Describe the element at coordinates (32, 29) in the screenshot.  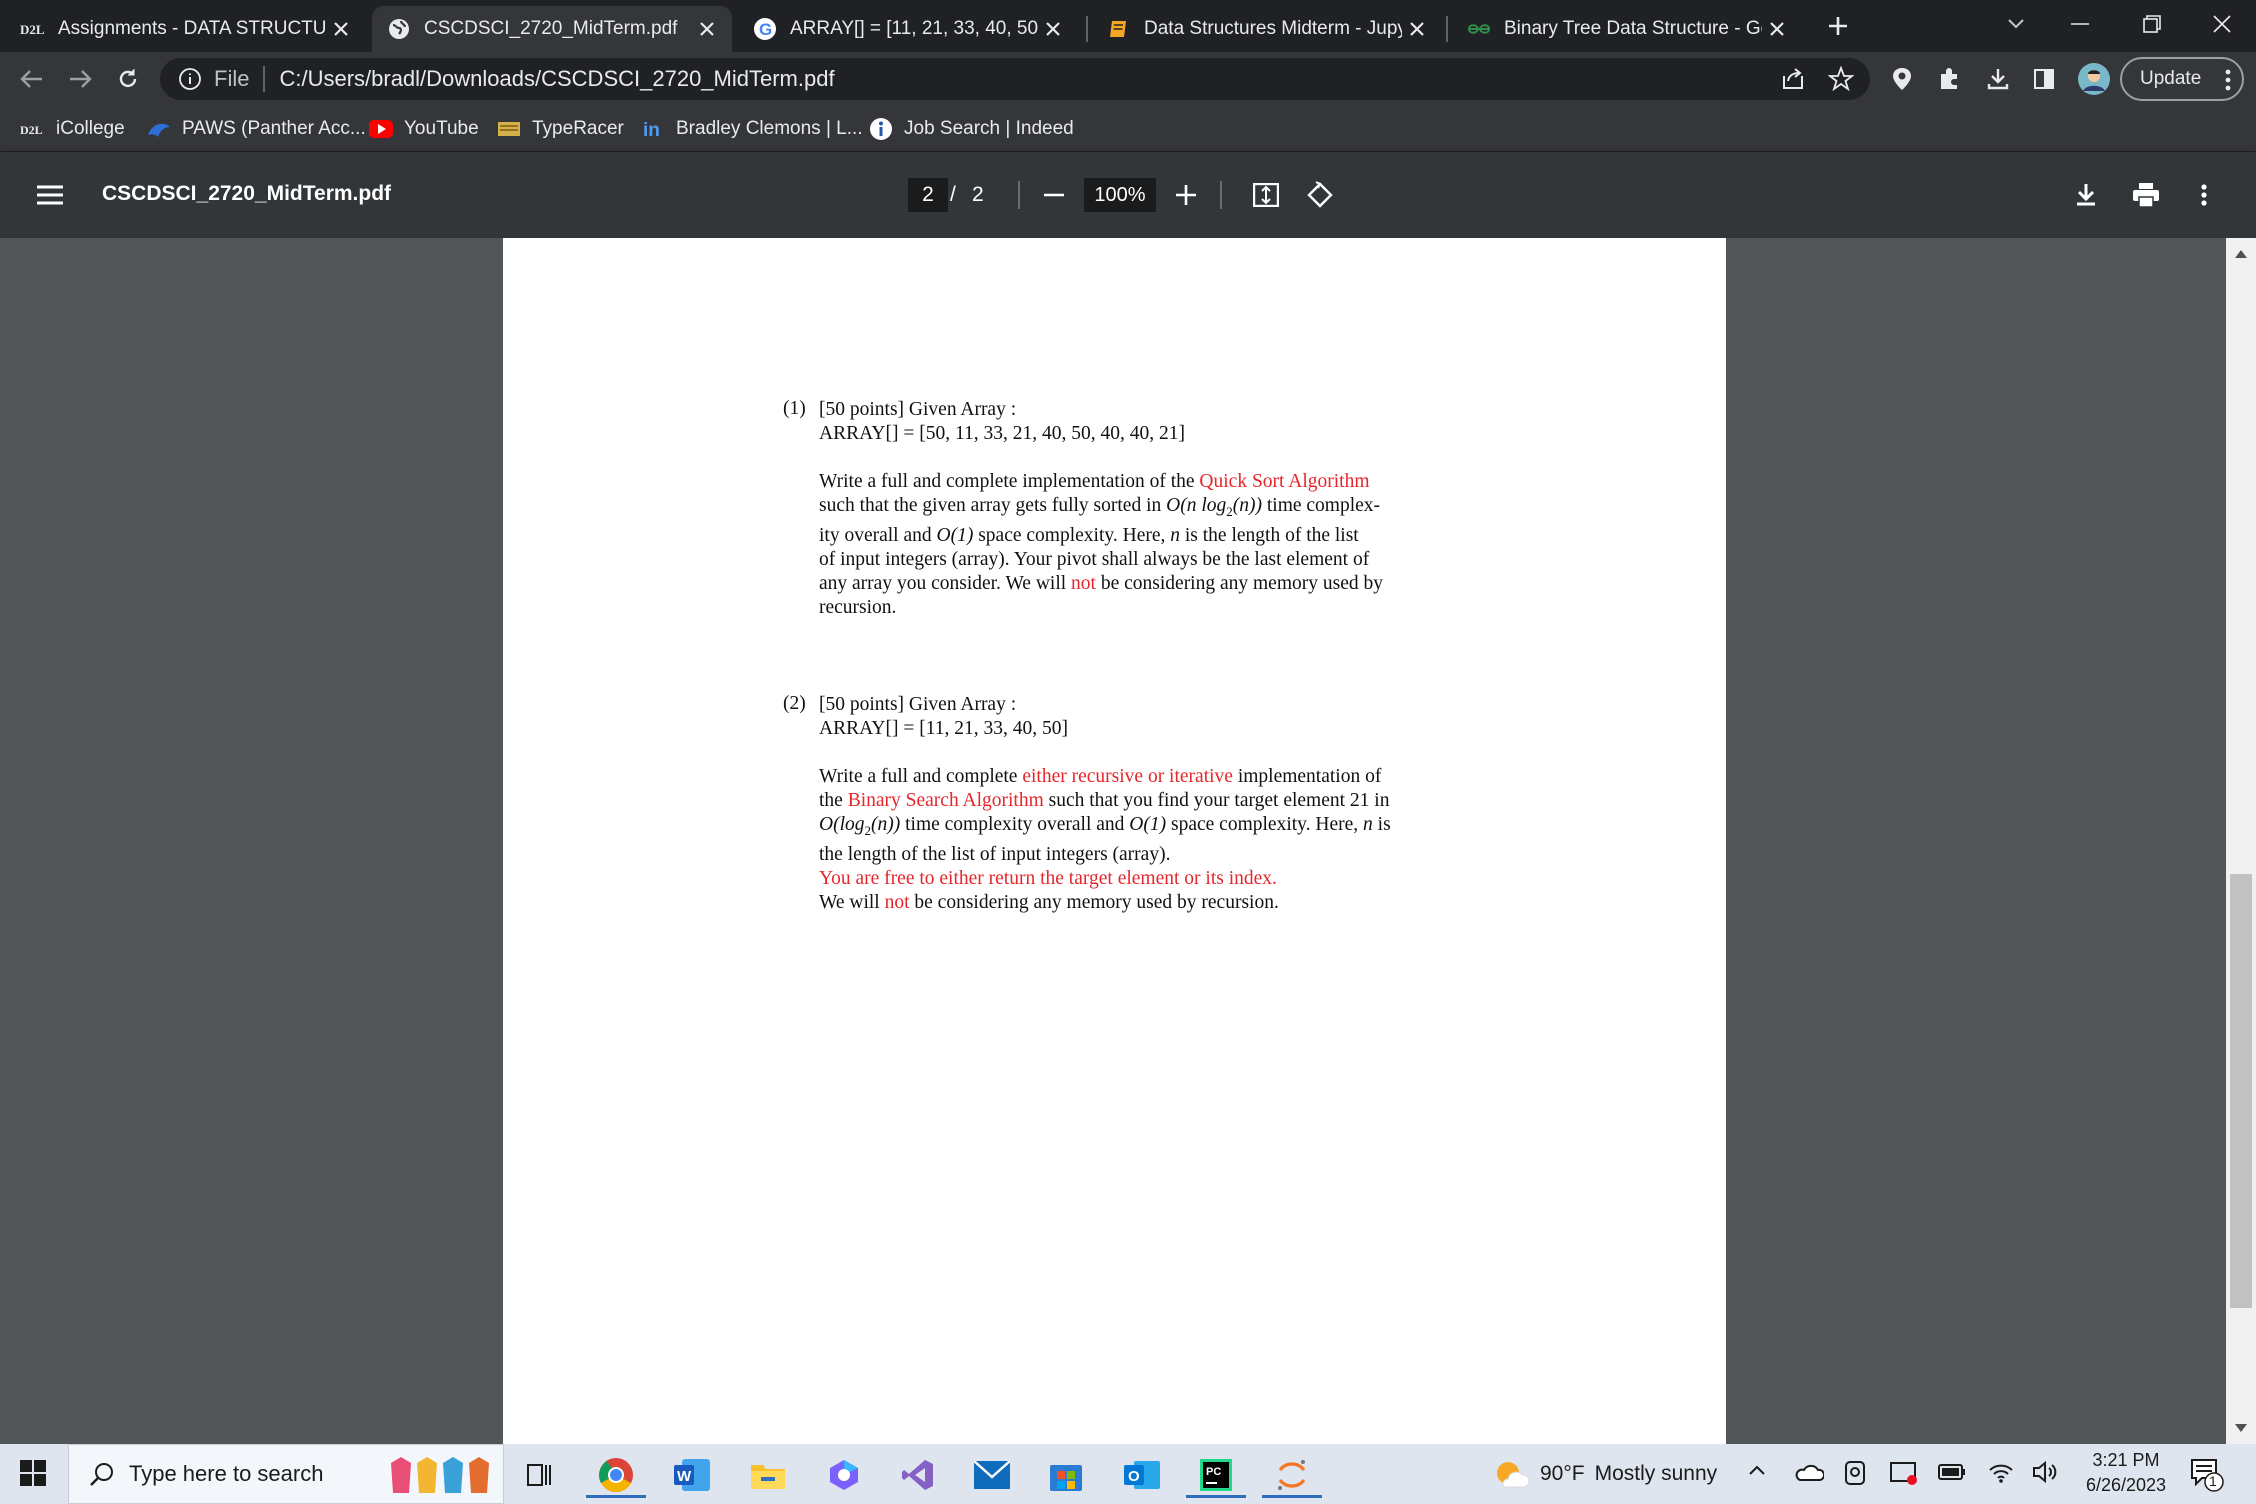
I see `svg-text: D2L` at that location.